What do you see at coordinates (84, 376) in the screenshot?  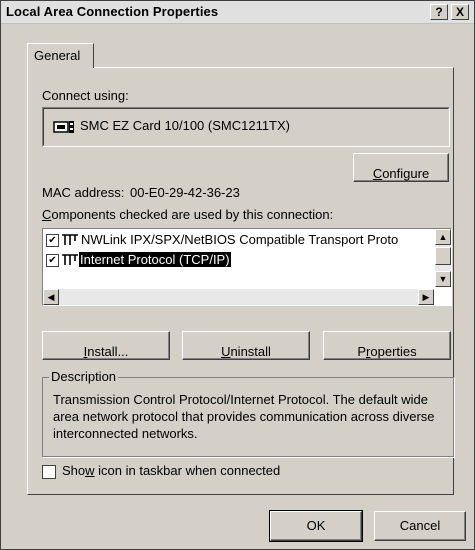 I see `description-legend: Description` at bounding box center [84, 376].